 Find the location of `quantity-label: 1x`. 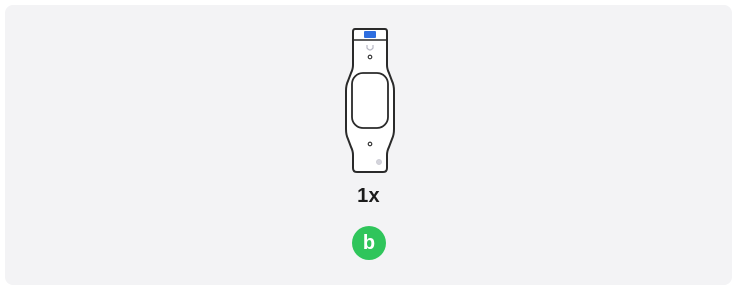

quantity-label: 1x is located at coordinates (368, 196).